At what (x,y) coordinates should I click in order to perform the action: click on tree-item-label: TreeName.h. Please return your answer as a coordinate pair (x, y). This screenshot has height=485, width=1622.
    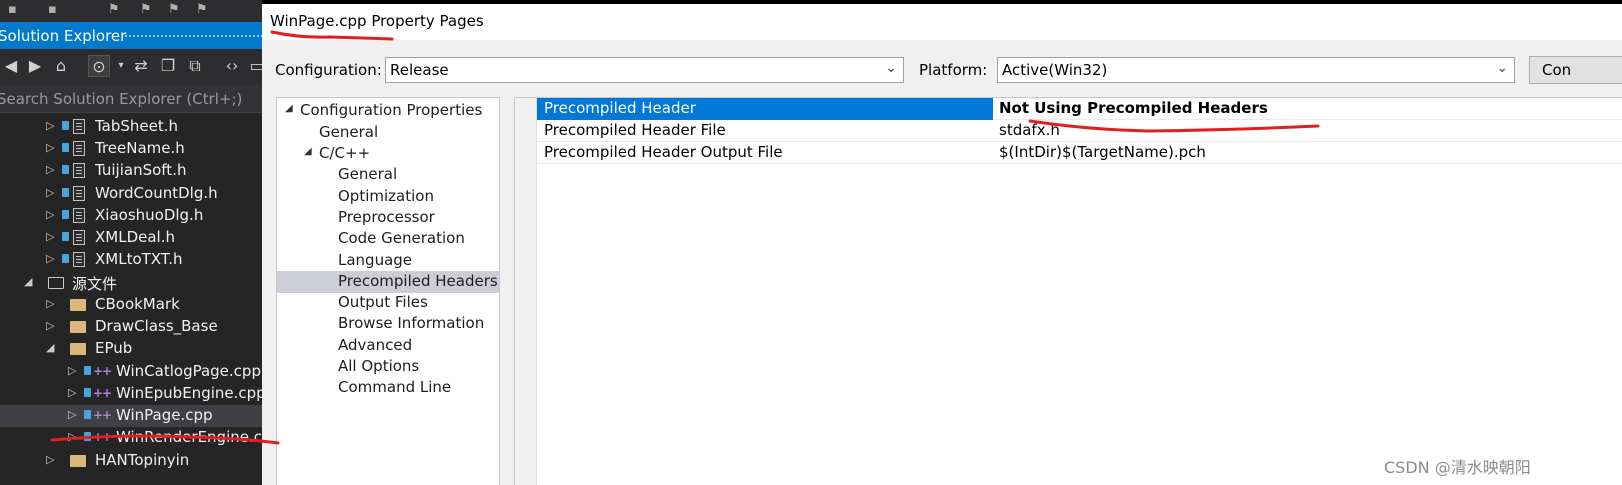
    Looking at the image, I should click on (140, 148).